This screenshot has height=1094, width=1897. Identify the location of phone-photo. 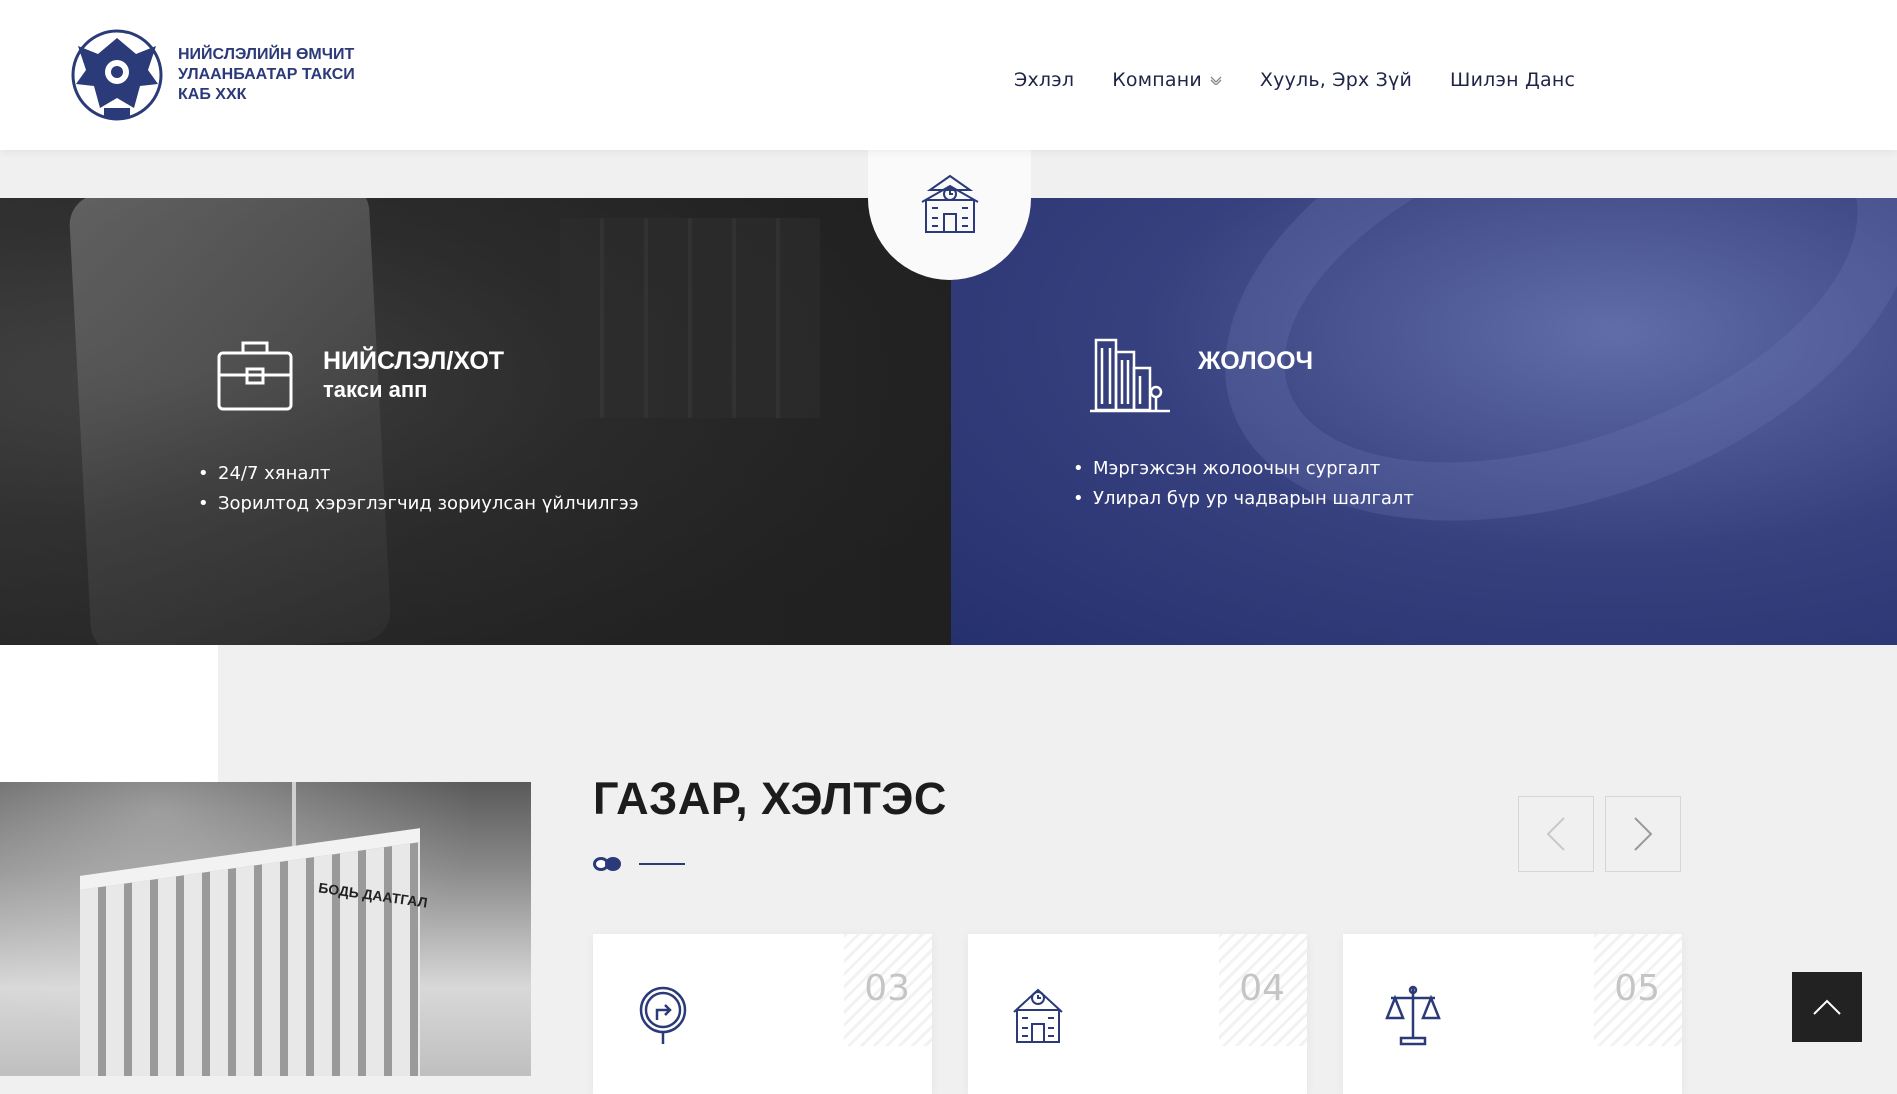
(230, 421).